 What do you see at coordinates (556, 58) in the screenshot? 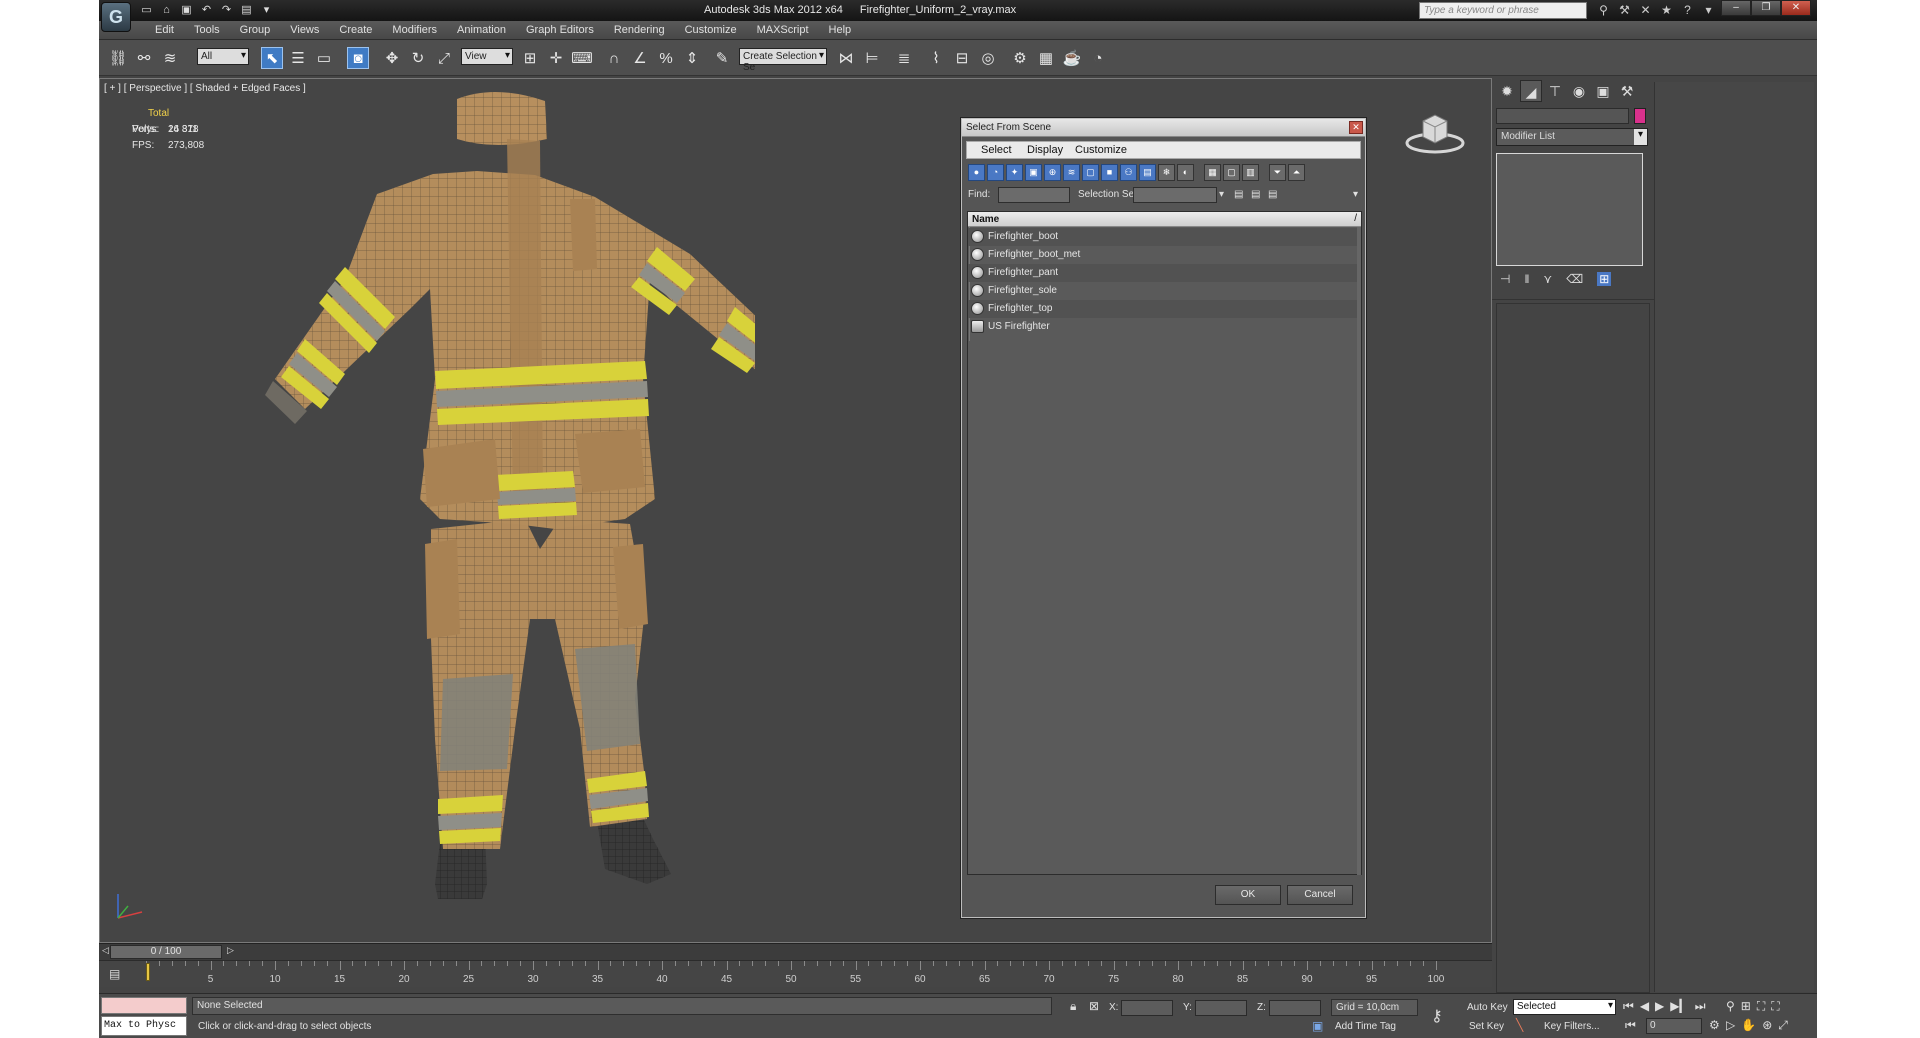
I see `select-manipulate-icon: ✛` at bounding box center [556, 58].